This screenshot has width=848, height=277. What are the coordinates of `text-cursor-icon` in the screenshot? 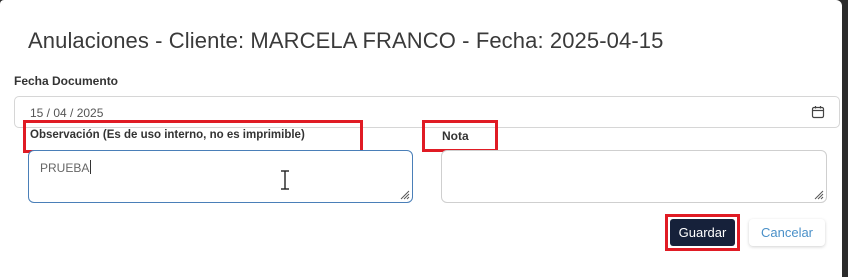 It's located at (285, 180).